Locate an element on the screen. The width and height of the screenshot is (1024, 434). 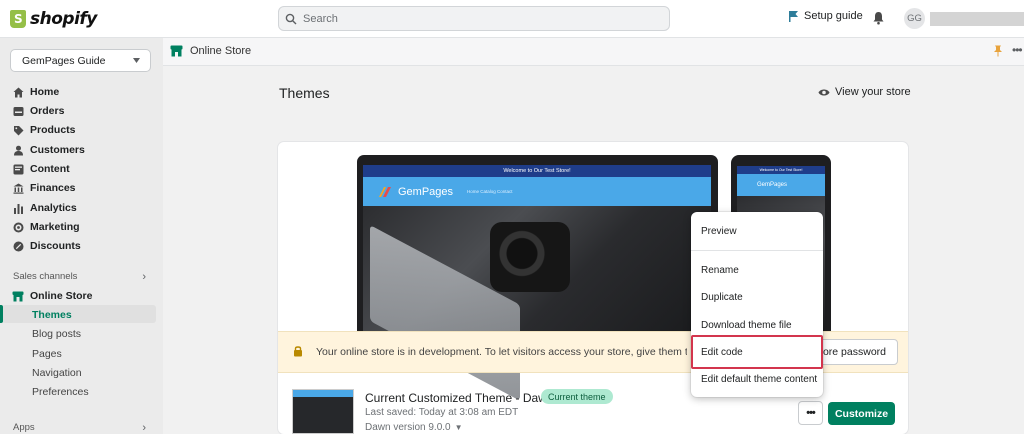
sidebar-item-label: Content is located at coordinates (50, 169).